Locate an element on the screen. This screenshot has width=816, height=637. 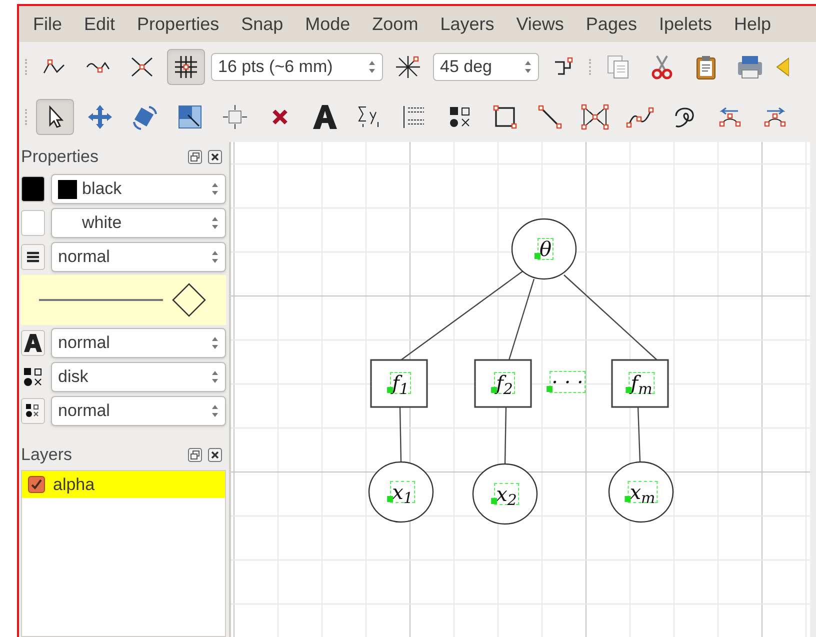
panel-title: Layers is located at coordinates (46, 455).